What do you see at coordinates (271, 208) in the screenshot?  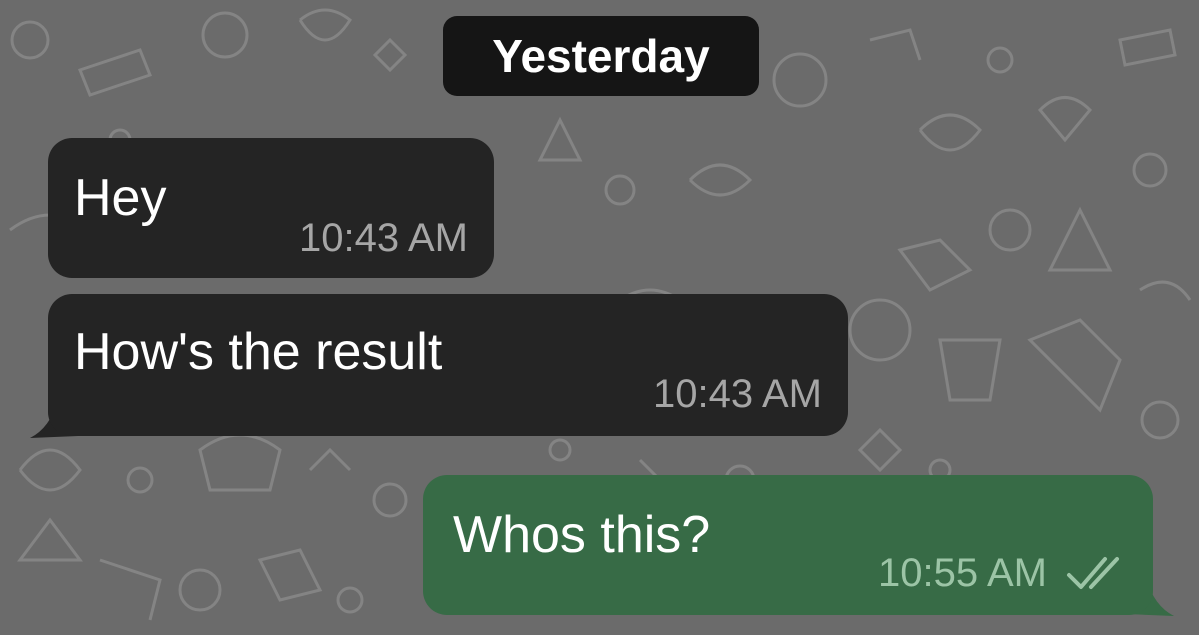 I see `message-bubble-incoming: Hey 10:43 AM` at bounding box center [271, 208].